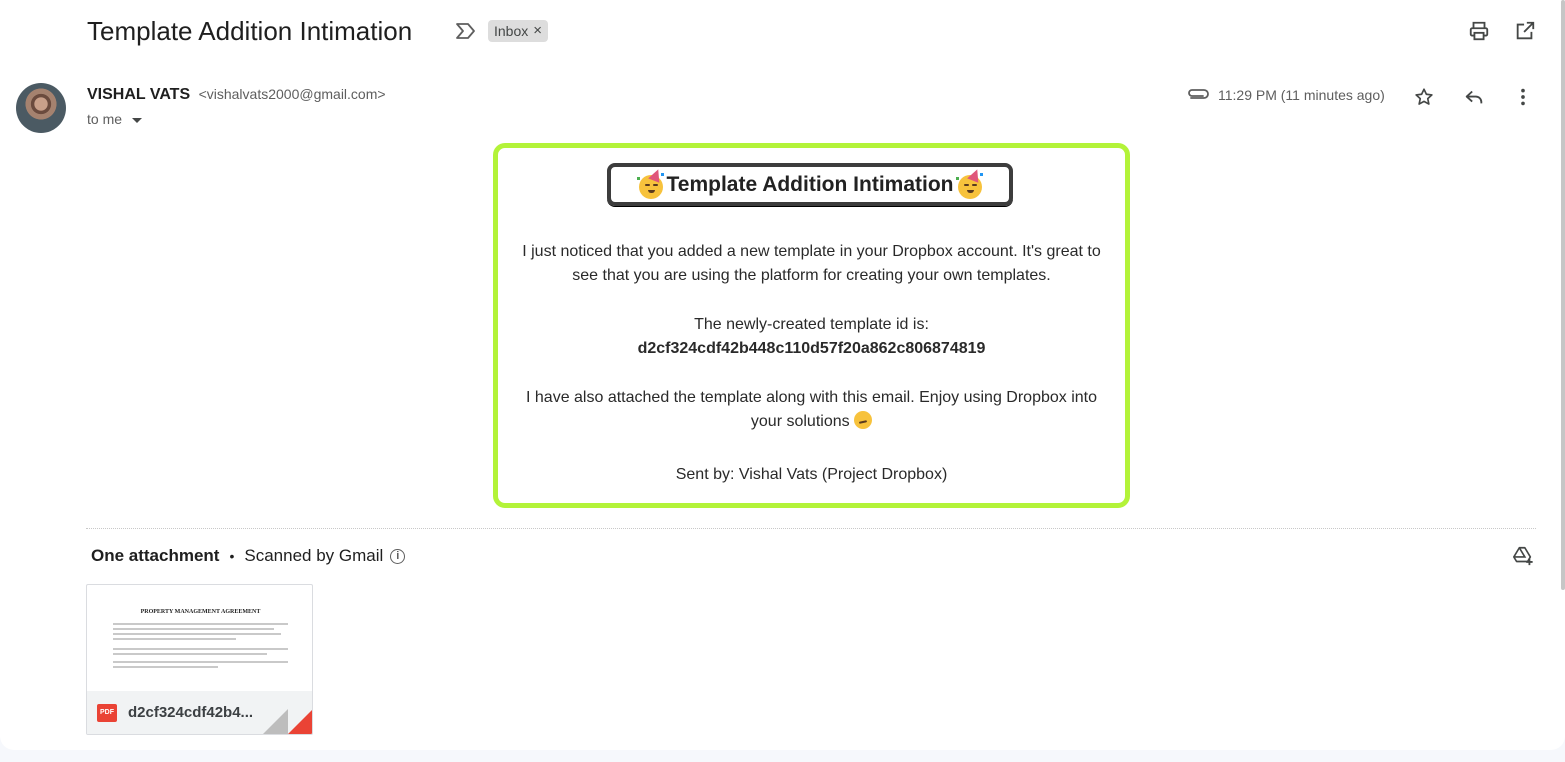  I want to click on more-options-button, so click(1523, 97).